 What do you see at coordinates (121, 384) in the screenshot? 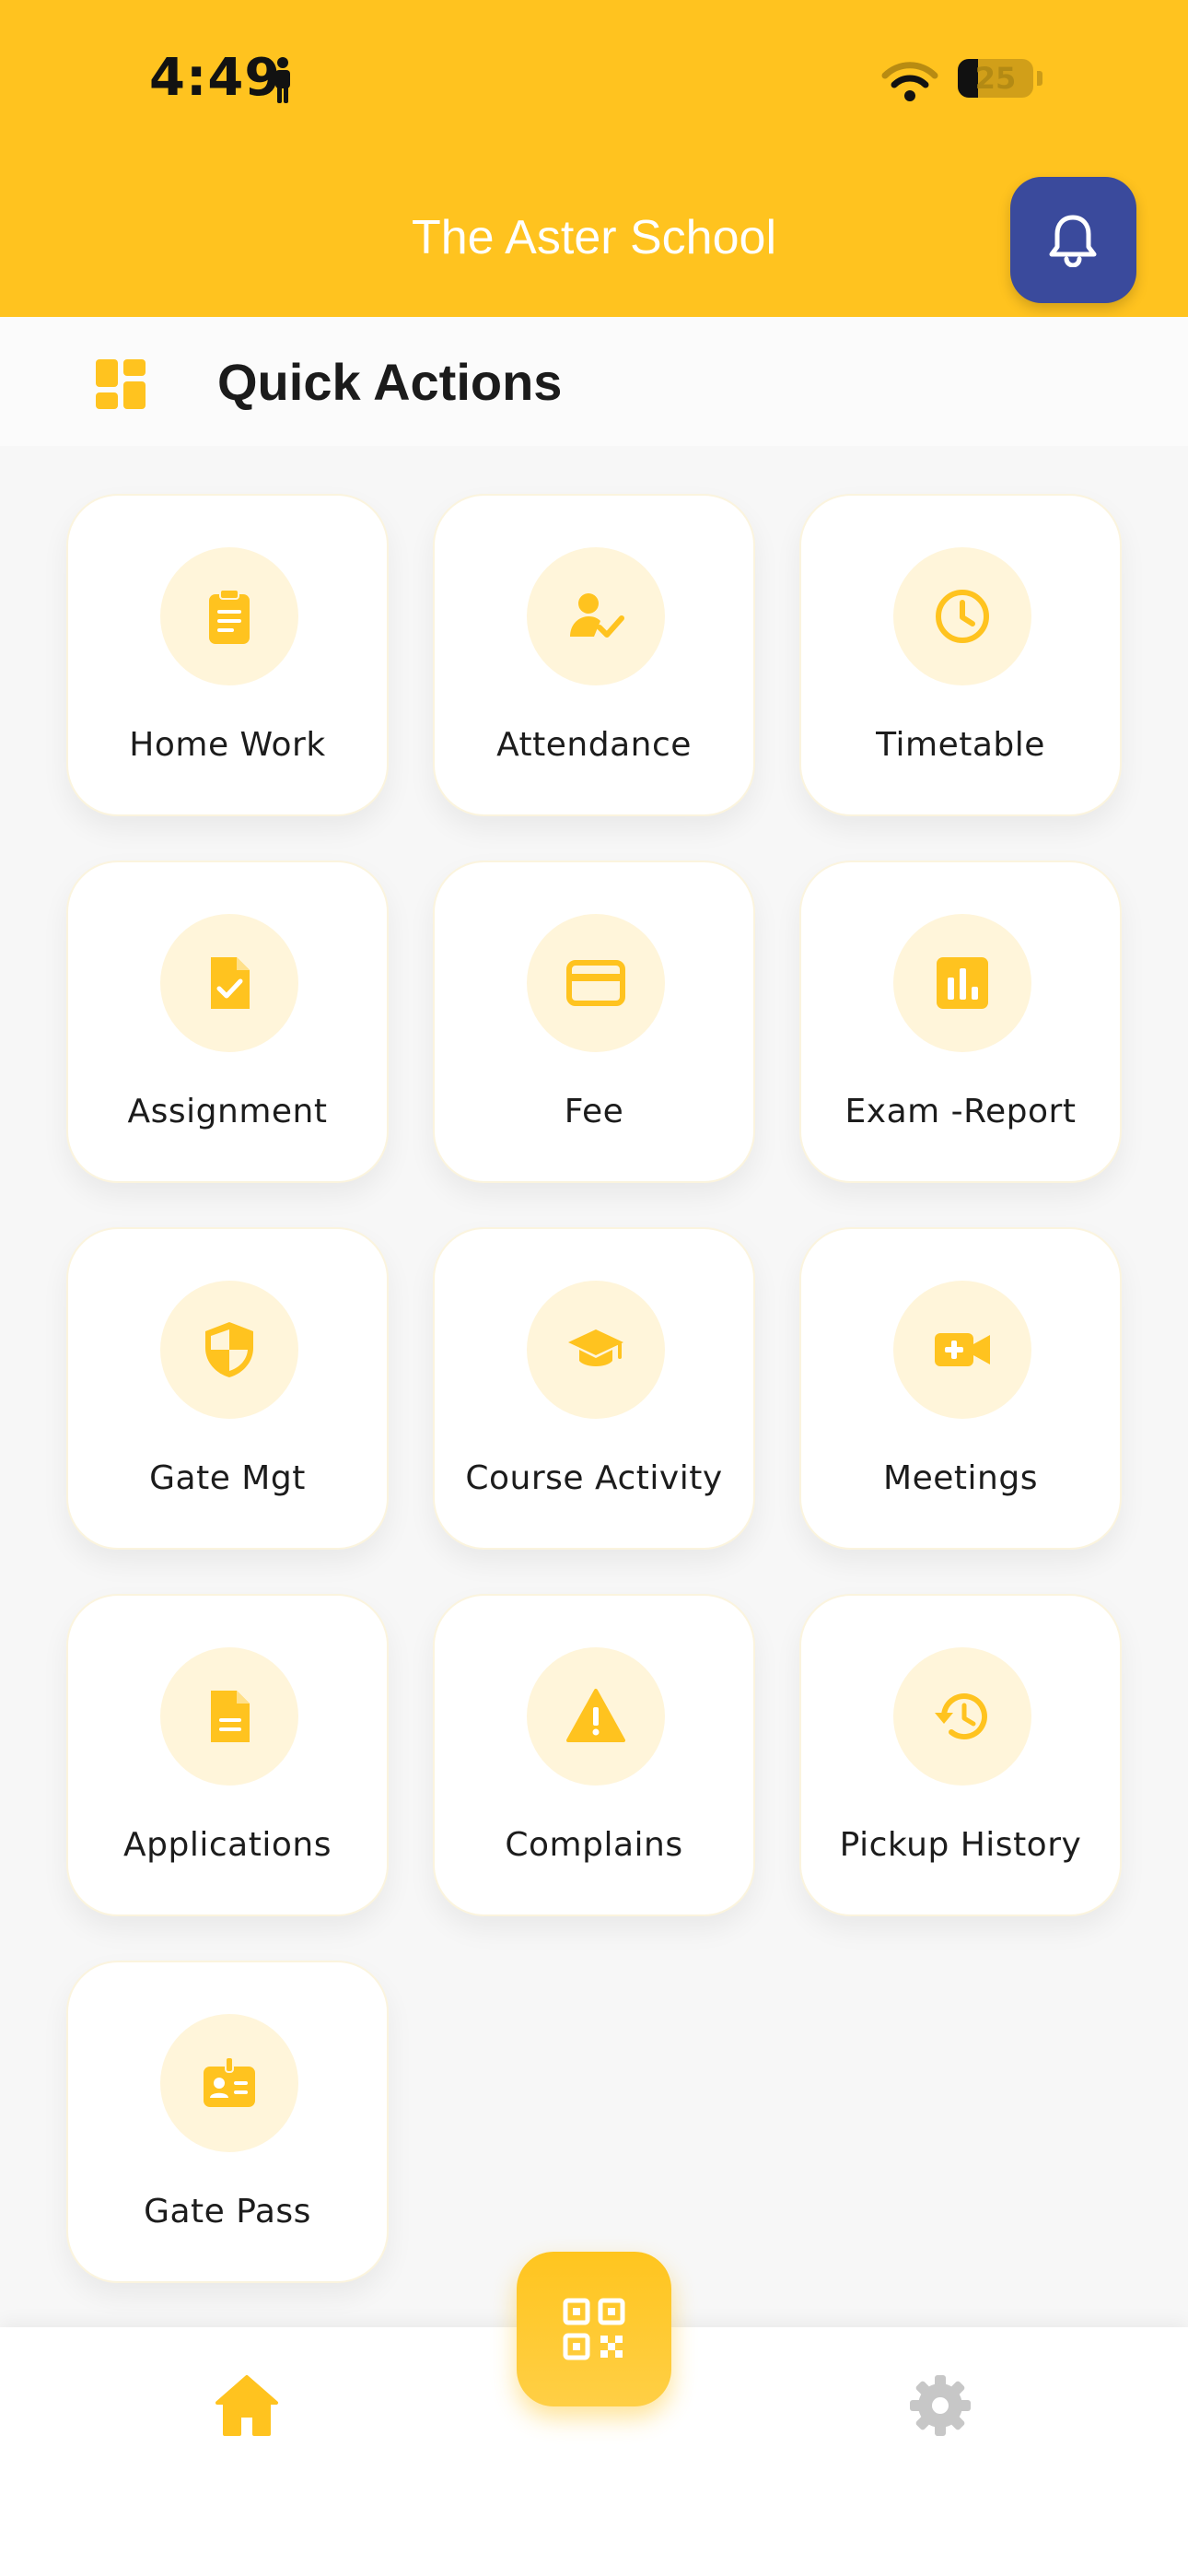
I see `dashboard-grid-icon` at bounding box center [121, 384].